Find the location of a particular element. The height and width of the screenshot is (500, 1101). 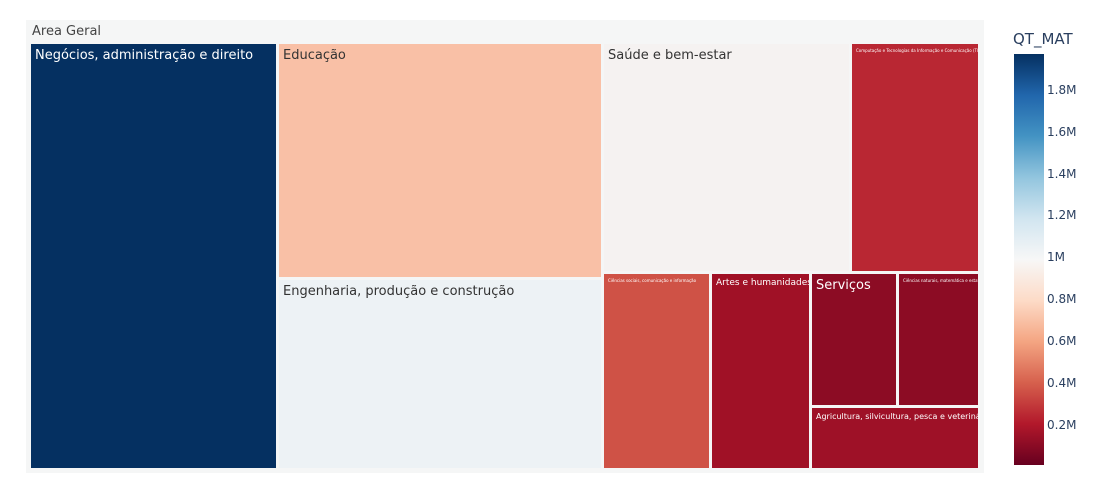

colorbar is located at coordinates (1029, 259).